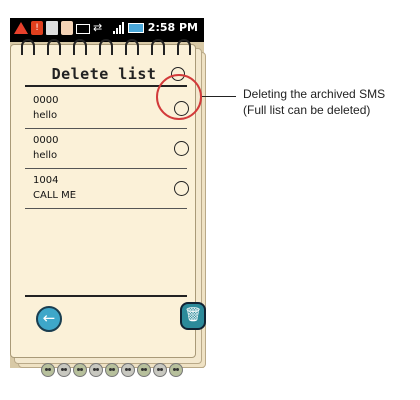  Describe the element at coordinates (118, 27) in the screenshot. I see `signal-icon` at that location.